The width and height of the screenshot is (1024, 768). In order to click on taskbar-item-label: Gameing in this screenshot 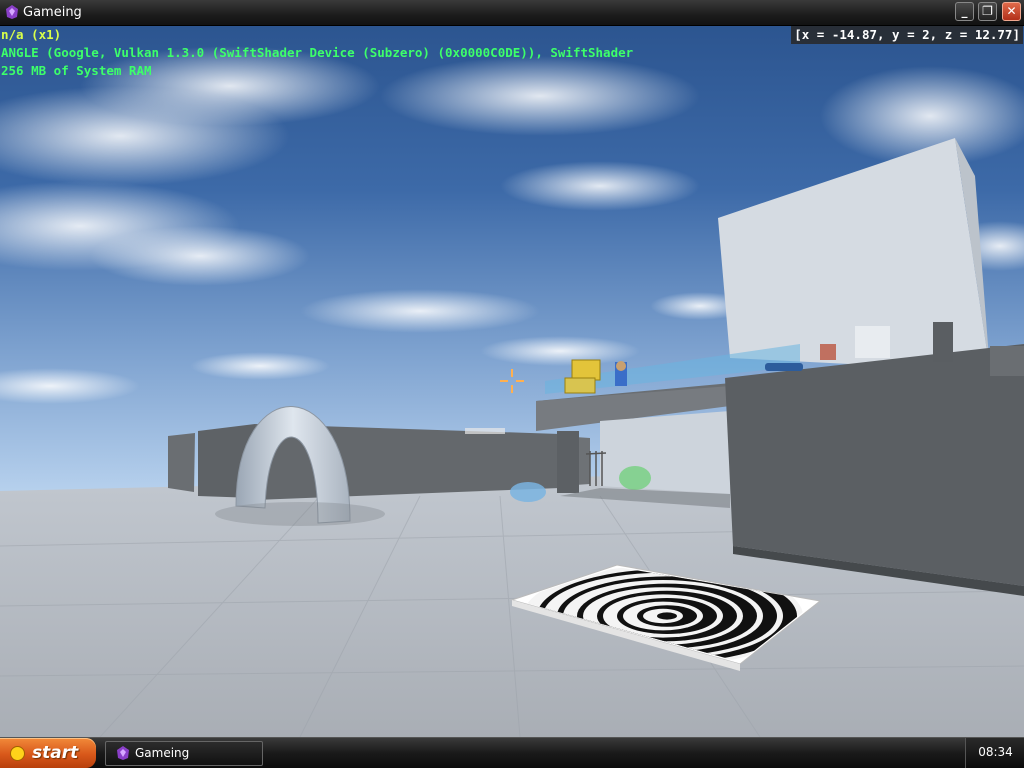, I will do `click(162, 753)`.